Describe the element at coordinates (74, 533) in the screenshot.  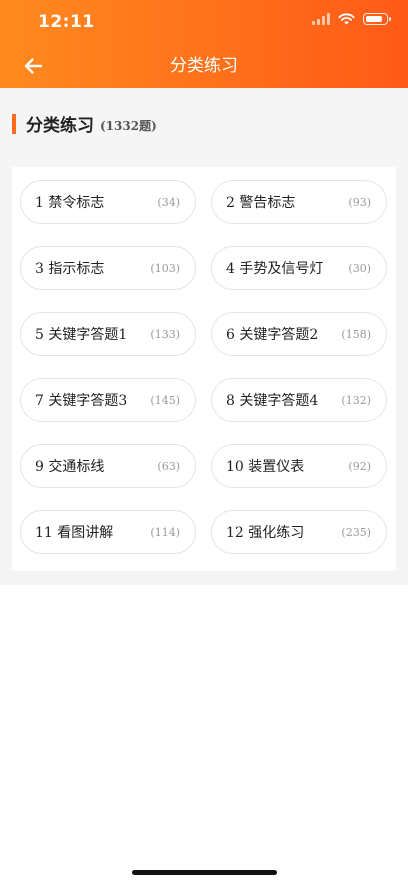
I see `category-name: 11 看图讲解` at that location.